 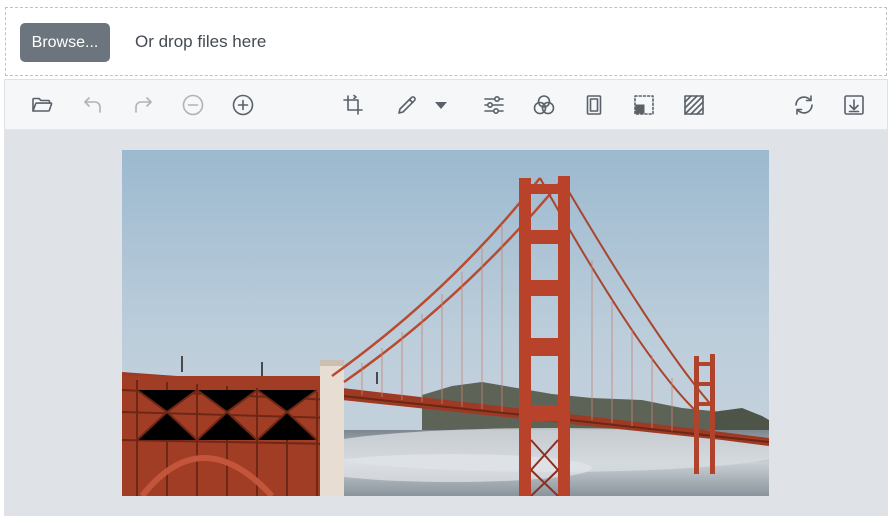 I want to click on draw-menu-button, so click(x=441, y=105).